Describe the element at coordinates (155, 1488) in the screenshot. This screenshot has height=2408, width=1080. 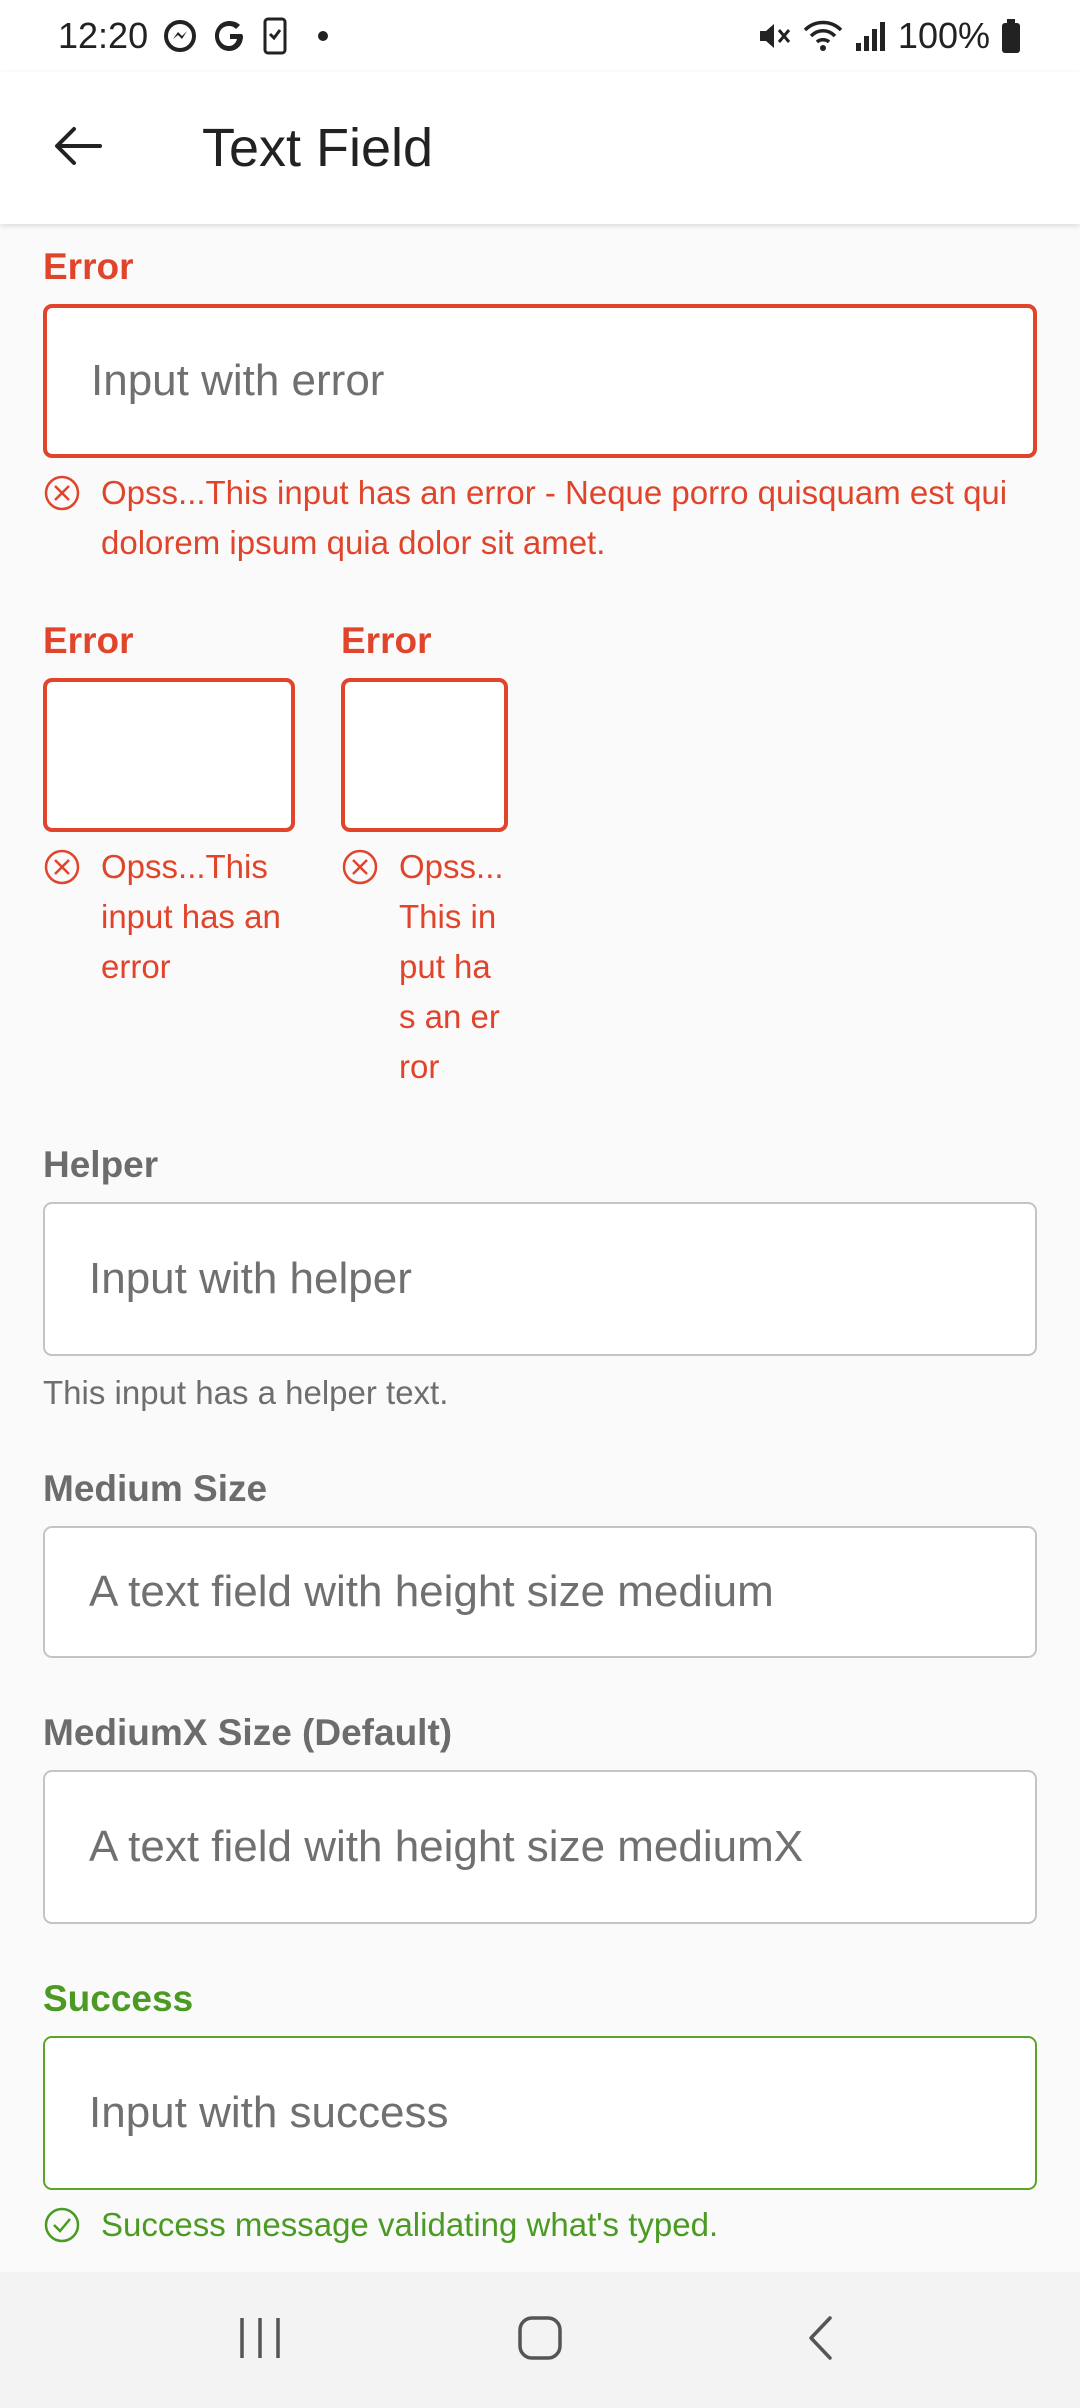
I see `medium-size-label: Medium Size` at that location.